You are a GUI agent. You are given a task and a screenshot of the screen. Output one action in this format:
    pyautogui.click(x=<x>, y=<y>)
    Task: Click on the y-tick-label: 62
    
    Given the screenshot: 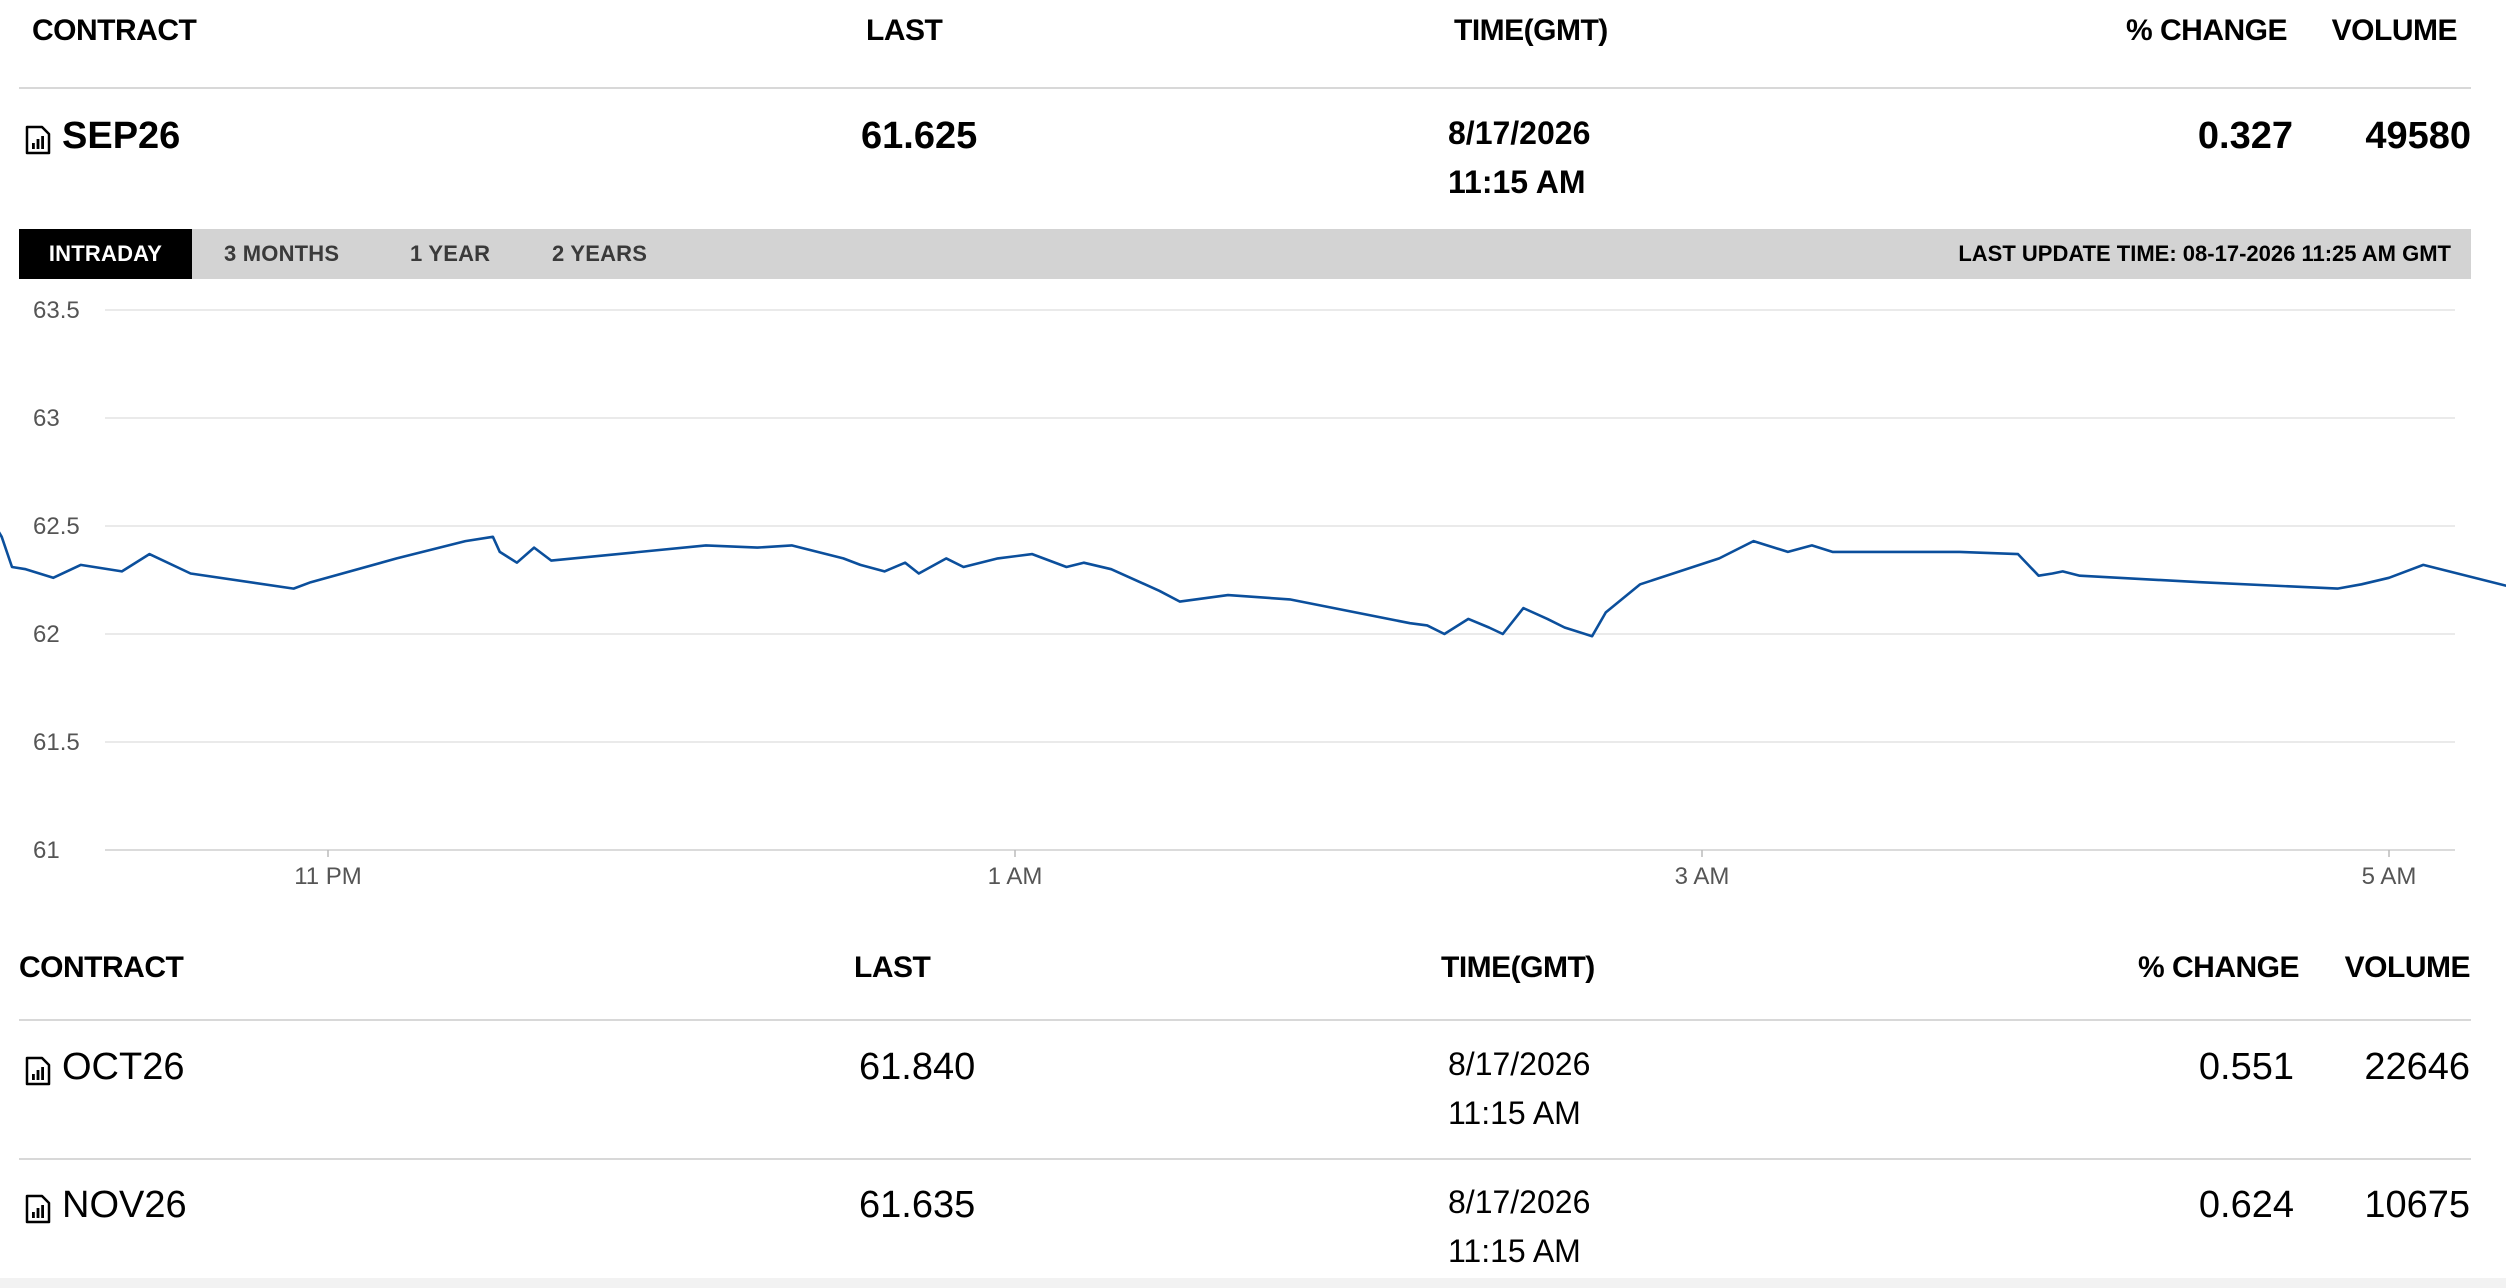 What is the action you would take?
    pyautogui.click(x=46, y=634)
    